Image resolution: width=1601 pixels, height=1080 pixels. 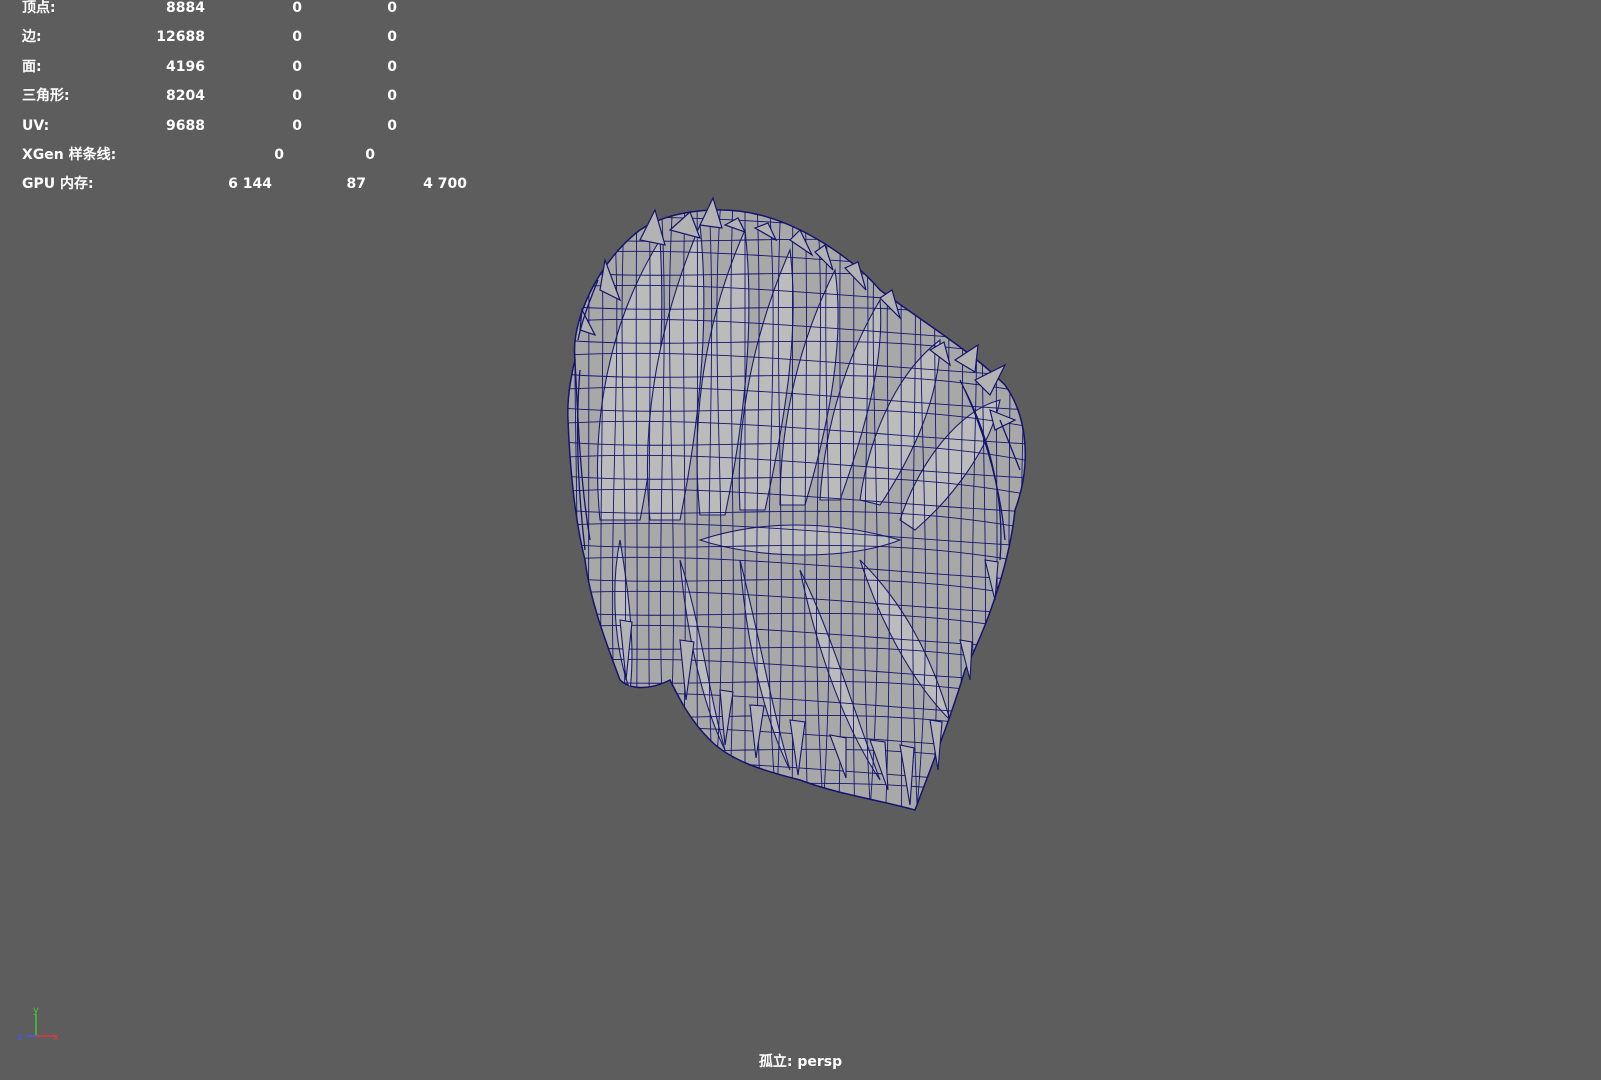 What do you see at coordinates (46, 96) in the screenshot?
I see `hud-label: 三角形:` at bounding box center [46, 96].